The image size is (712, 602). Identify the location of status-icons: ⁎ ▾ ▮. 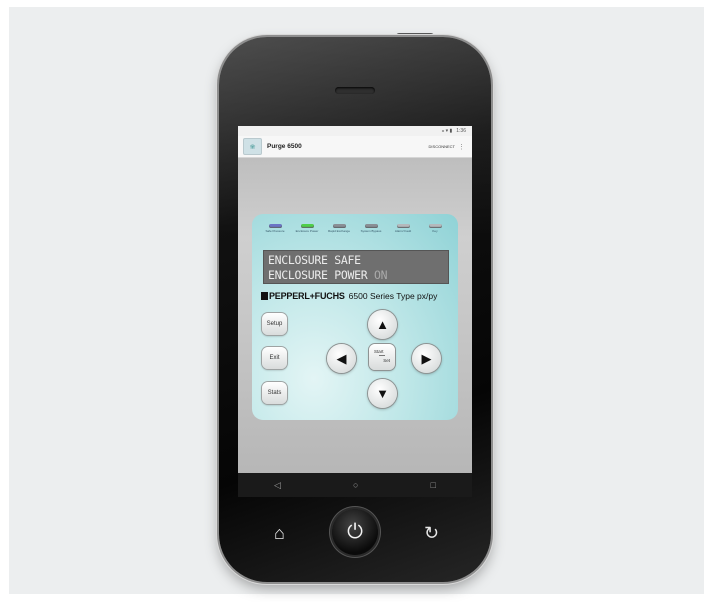
(447, 131).